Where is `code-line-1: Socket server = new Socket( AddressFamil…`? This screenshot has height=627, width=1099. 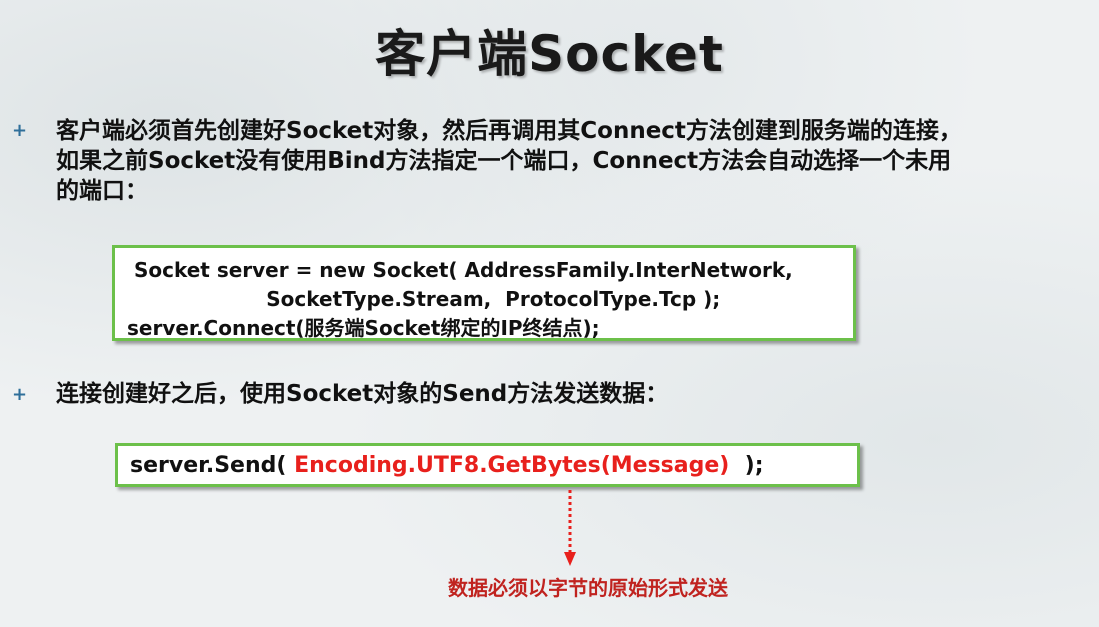 code-line-1: Socket server = new Socket( AddressFamil… is located at coordinates (460, 270).